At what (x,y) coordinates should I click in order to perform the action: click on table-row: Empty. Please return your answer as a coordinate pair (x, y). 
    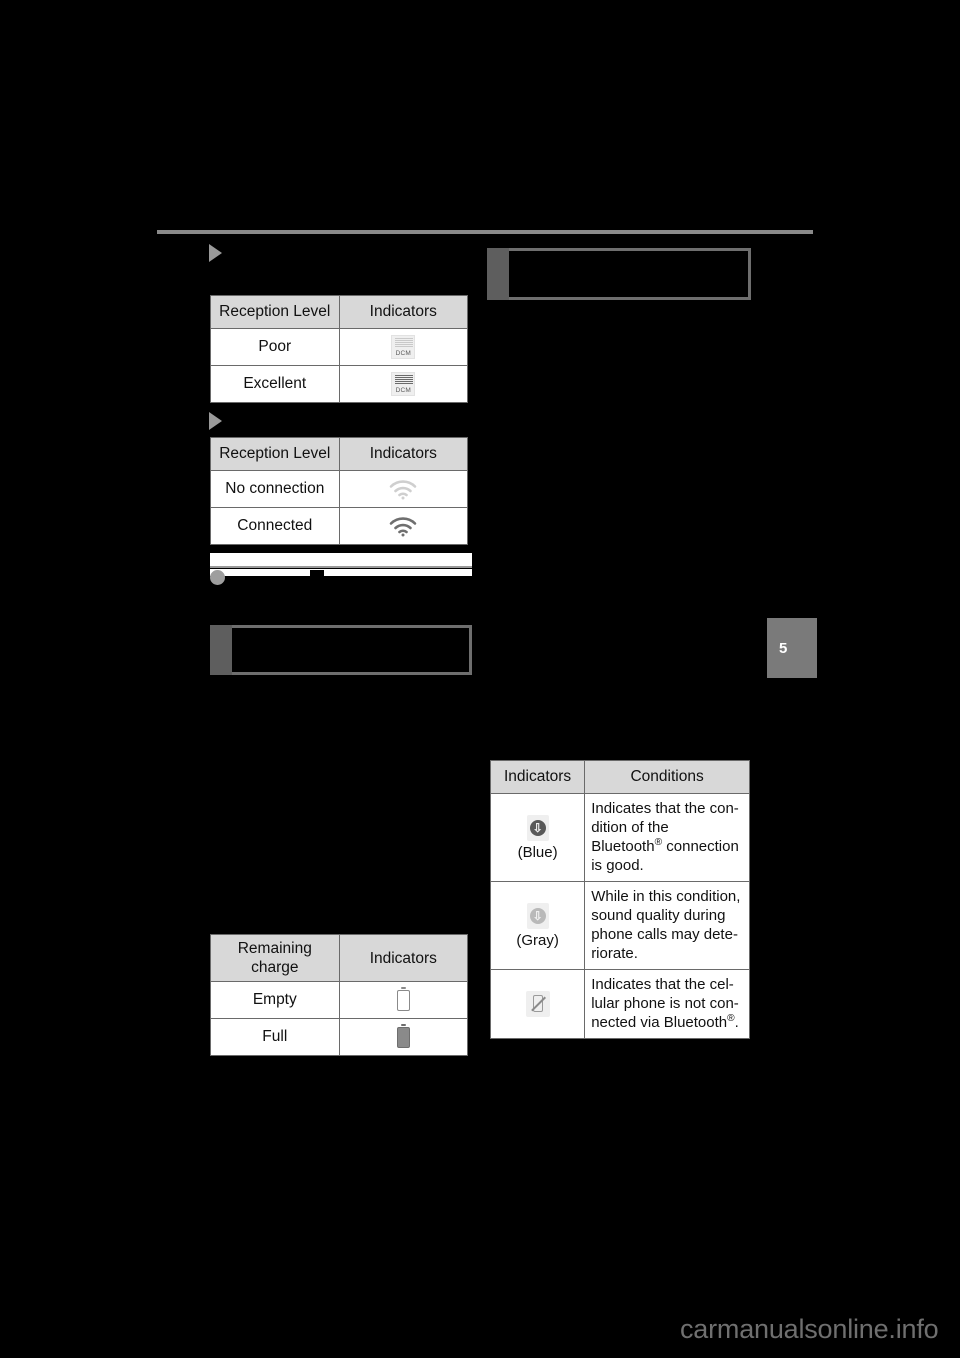
    Looking at the image, I should click on (339, 1000).